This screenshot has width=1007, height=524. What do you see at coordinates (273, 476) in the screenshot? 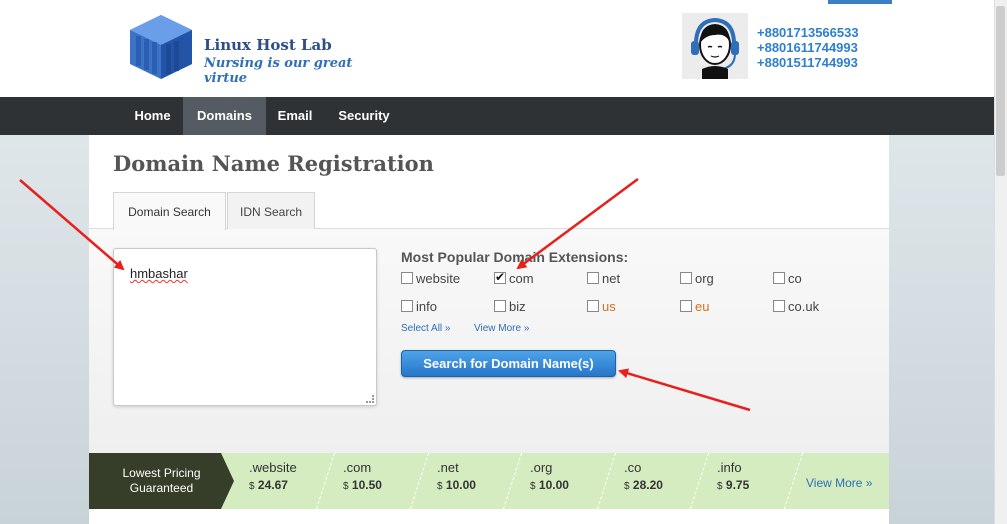
I see `price-item-website: .website $ 24.67` at bounding box center [273, 476].